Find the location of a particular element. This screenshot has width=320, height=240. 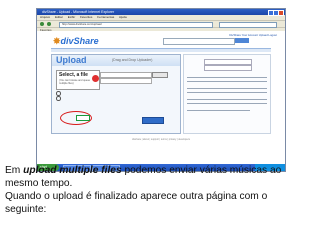

star-icon: ✸ is located at coordinates (57, 41).